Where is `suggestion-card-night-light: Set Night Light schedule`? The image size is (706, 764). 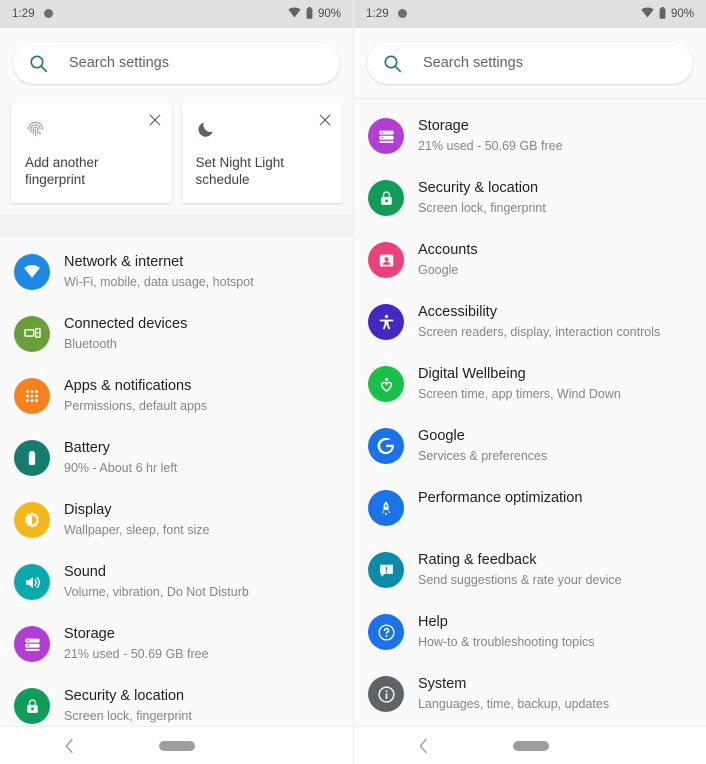
suggestion-card-night-light: Set Night Light schedule is located at coordinates (261, 153).